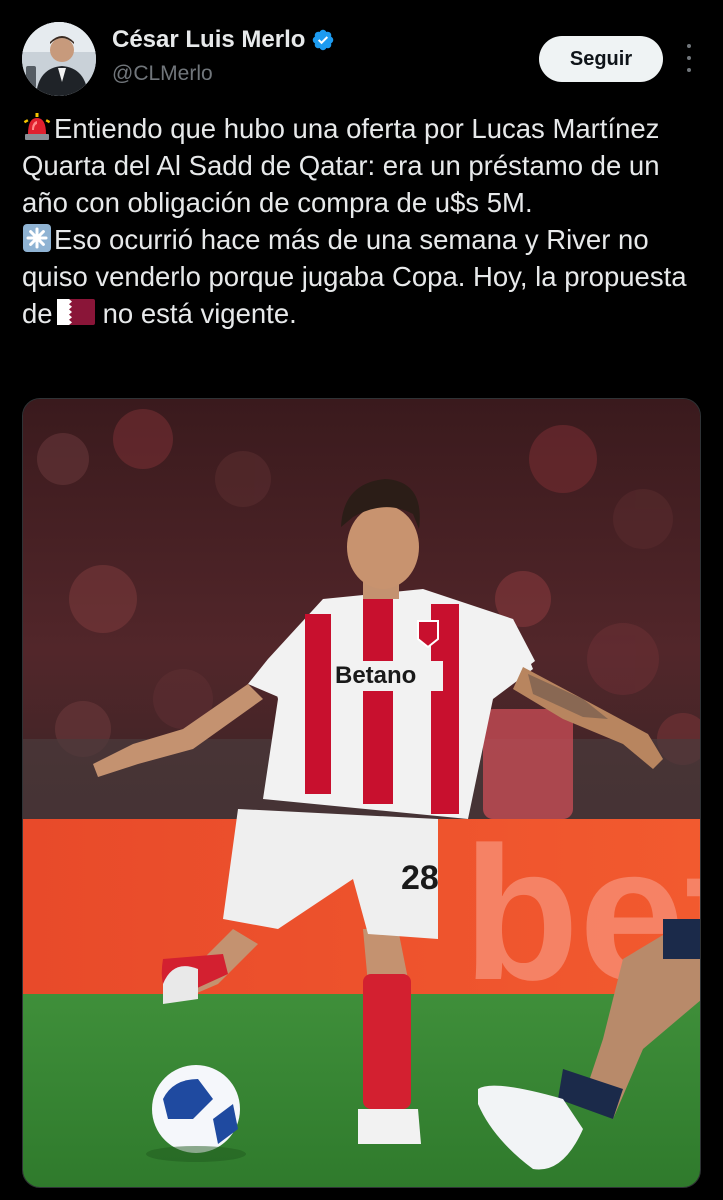 The height and width of the screenshot is (1200, 723). Describe the element at coordinates (223, 74) in the screenshot. I see `author-handle: @CLMerlo` at that location.